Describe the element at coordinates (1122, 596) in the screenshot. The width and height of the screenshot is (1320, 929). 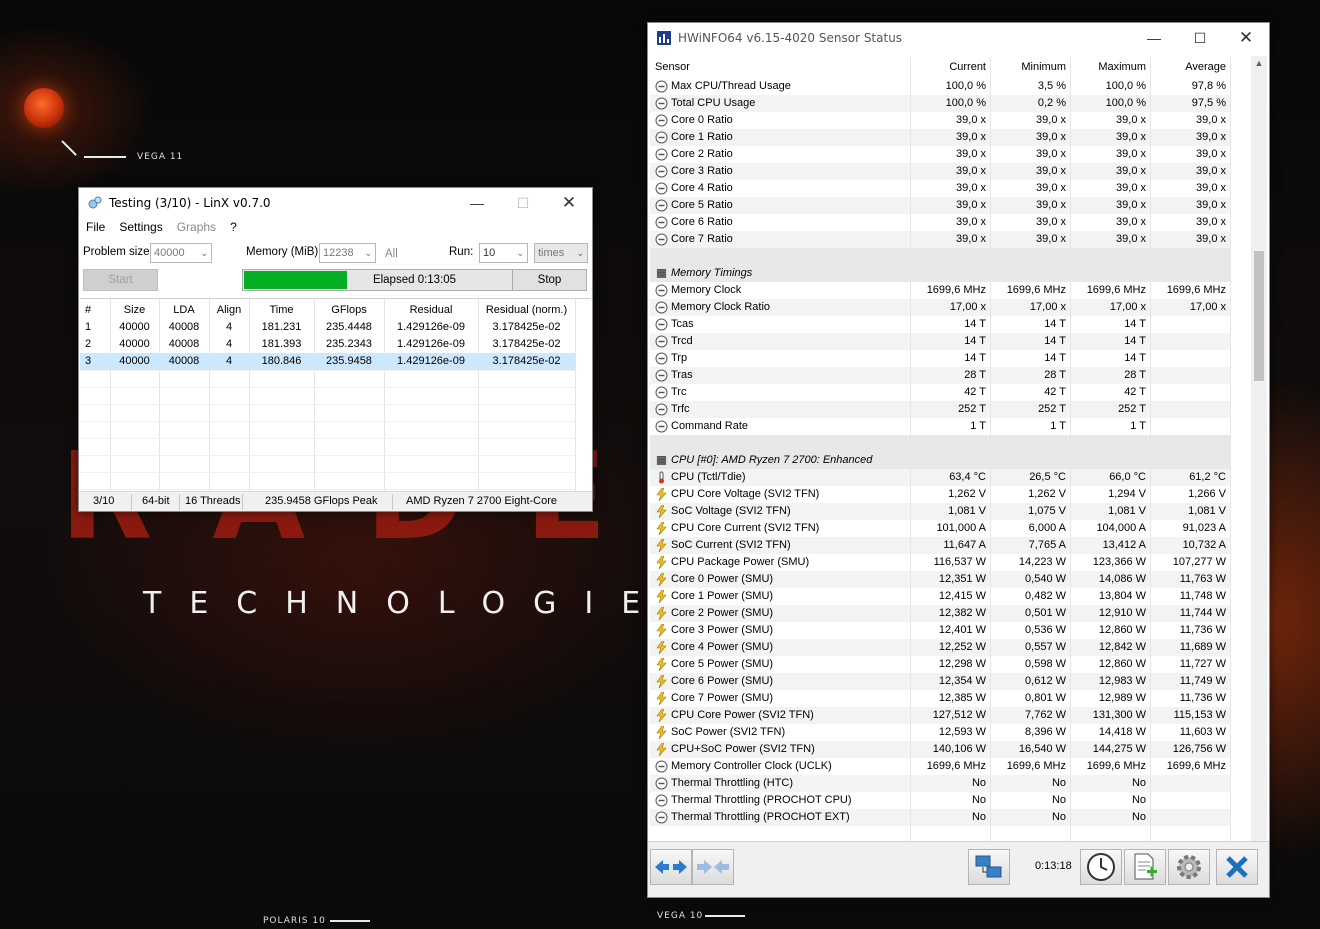
I see `maximum-value: 13,804 W` at that location.